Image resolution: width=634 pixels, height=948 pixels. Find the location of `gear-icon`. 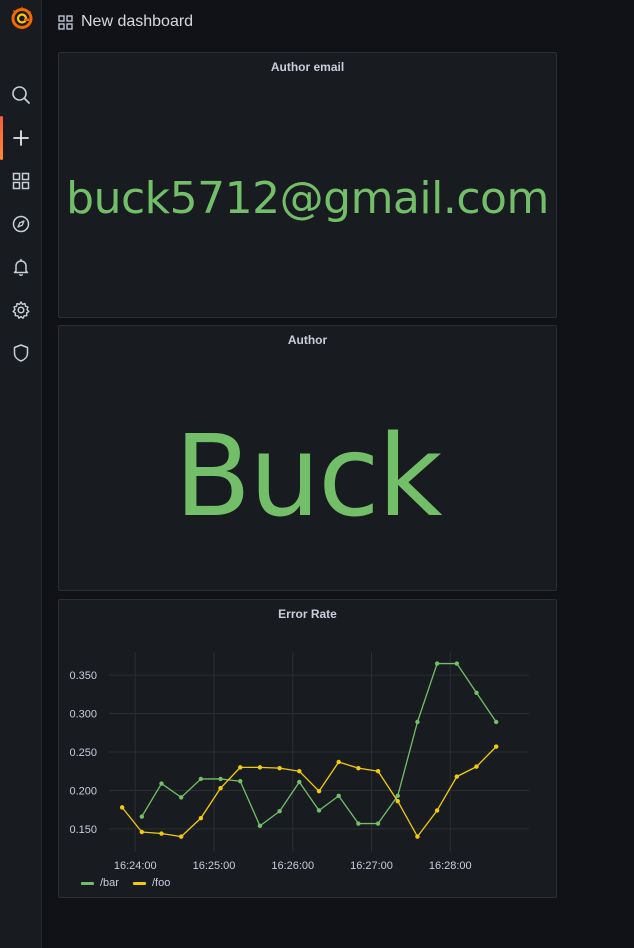

gear-icon is located at coordinates (21, 310).